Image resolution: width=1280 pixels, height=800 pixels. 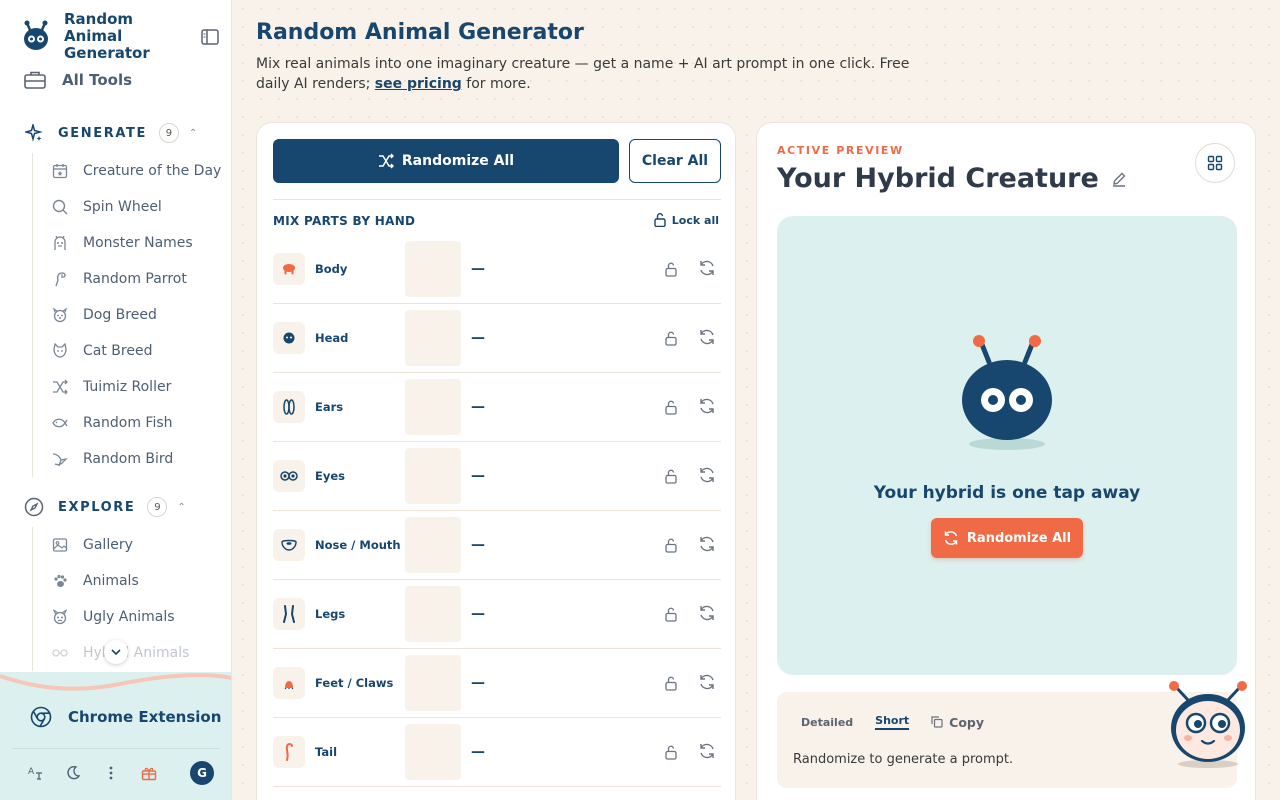 What do you see at coordinates (326, 752) in the screenshot?
I see `part-name: Tail` at bounding box center [326, 752].